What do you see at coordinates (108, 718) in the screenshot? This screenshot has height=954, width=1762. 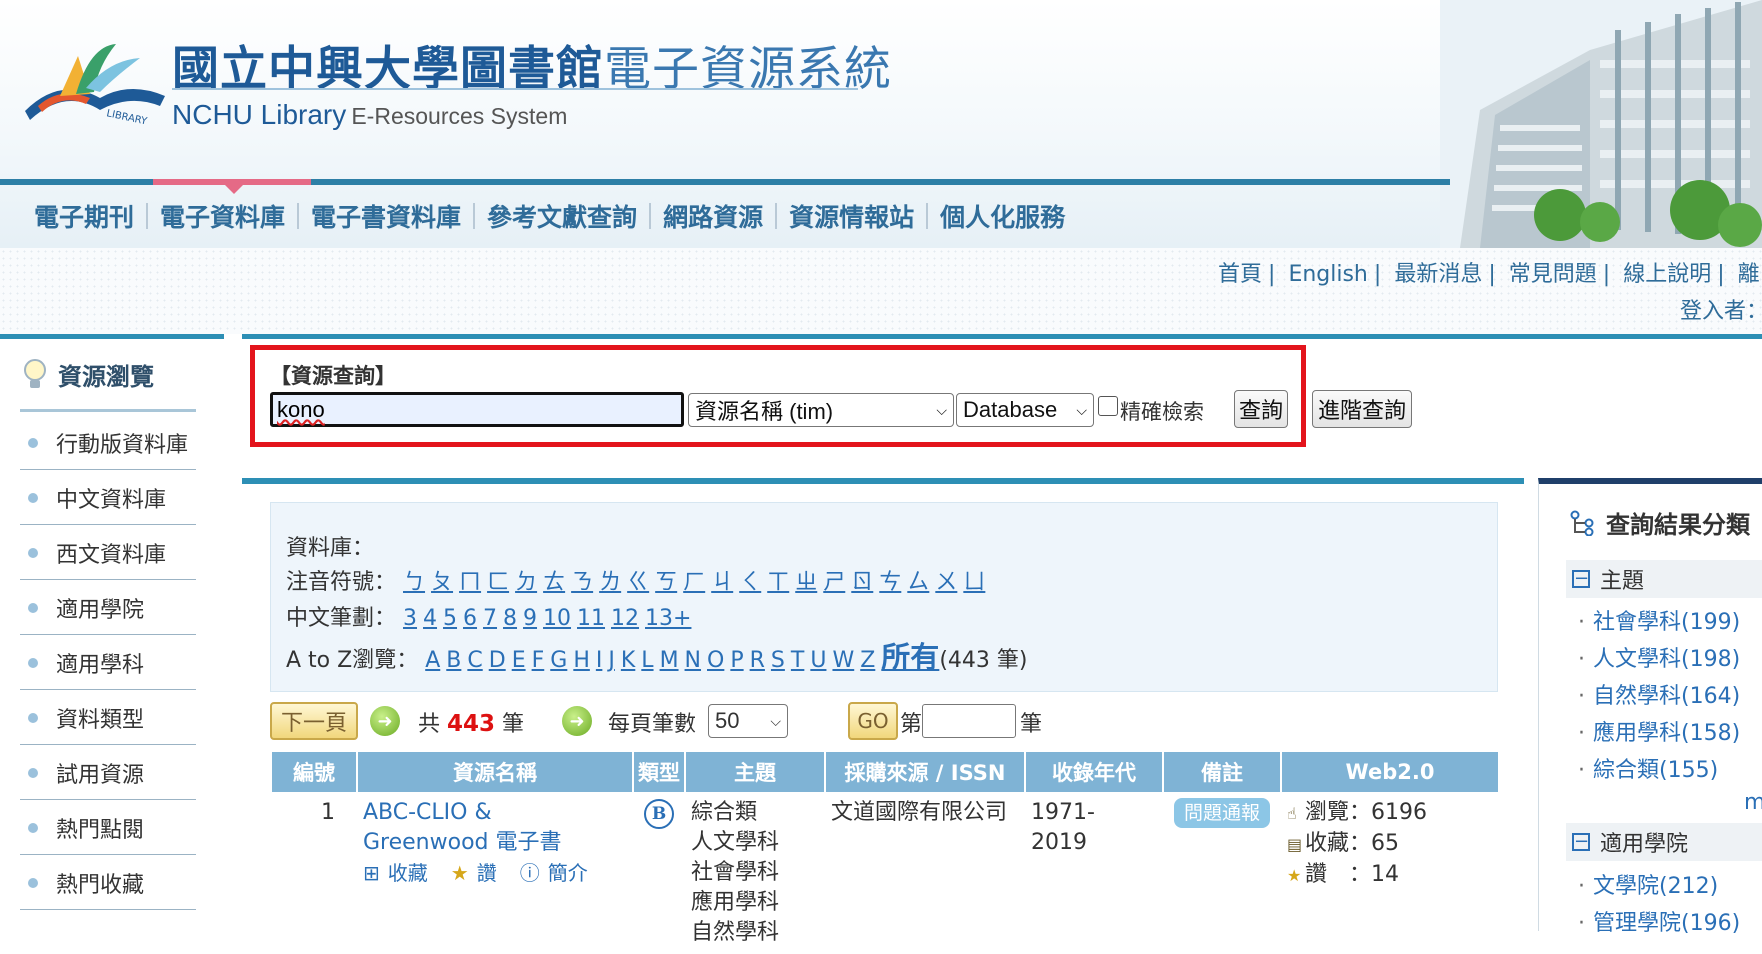 I see `sidebar-item-data-types: 資料類型` at bounding box center [108, 718].